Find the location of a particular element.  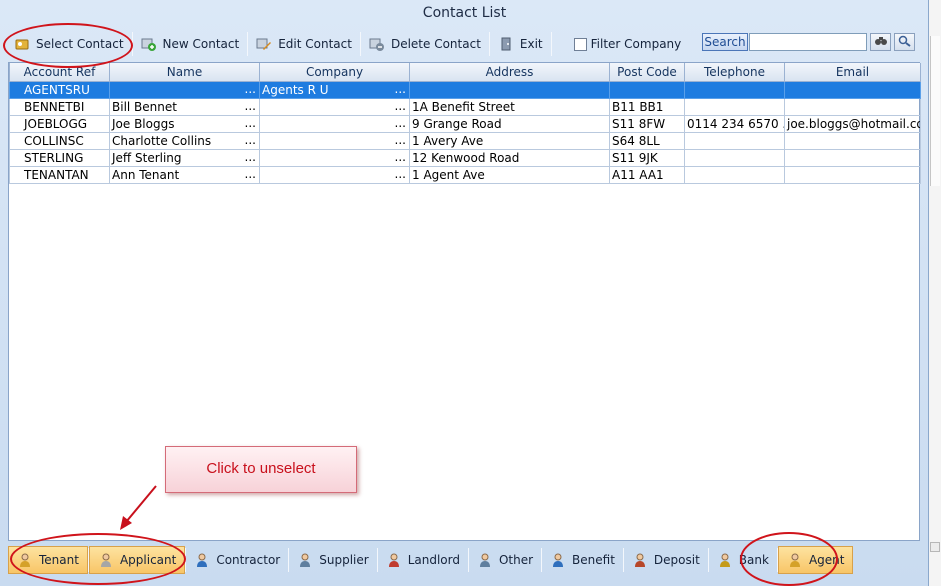

tenant-person-icon is located at coordinates (25, 560).